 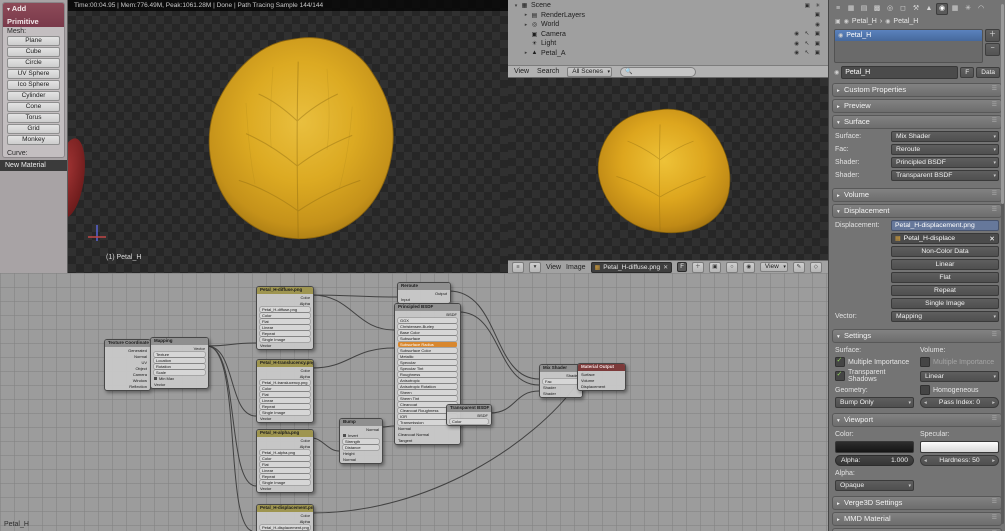 I want to click on node-socket-min-max: Min Max, so click(x=179, y=378).